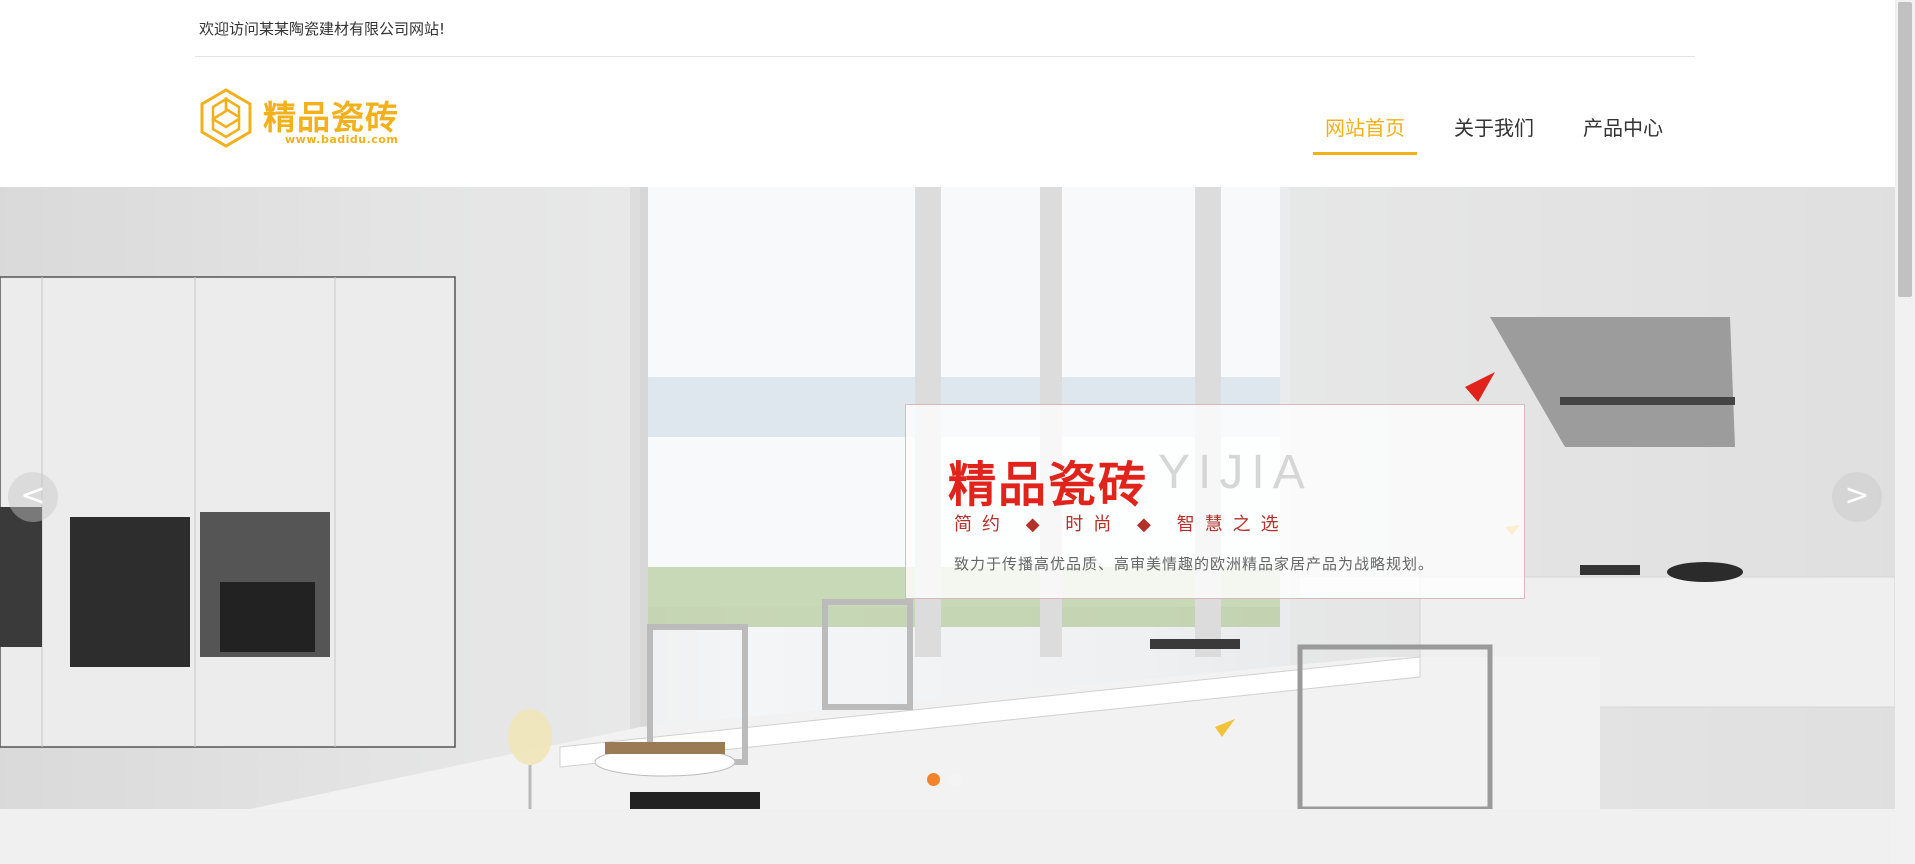 The image size is (1915, 864). What do you see at coordinates (945, 122) in the screenshot?
I see `header: 精品瓷砖 www.badidu.com 网站首页 关于我们 产品中心` at bounding box center [945, 122].